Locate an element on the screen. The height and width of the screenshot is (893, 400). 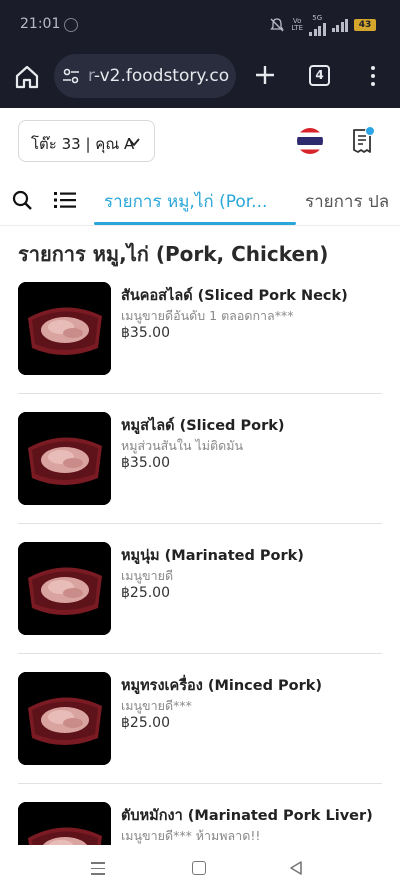
status-time: 21:01 is located at coordinates (40, 24).